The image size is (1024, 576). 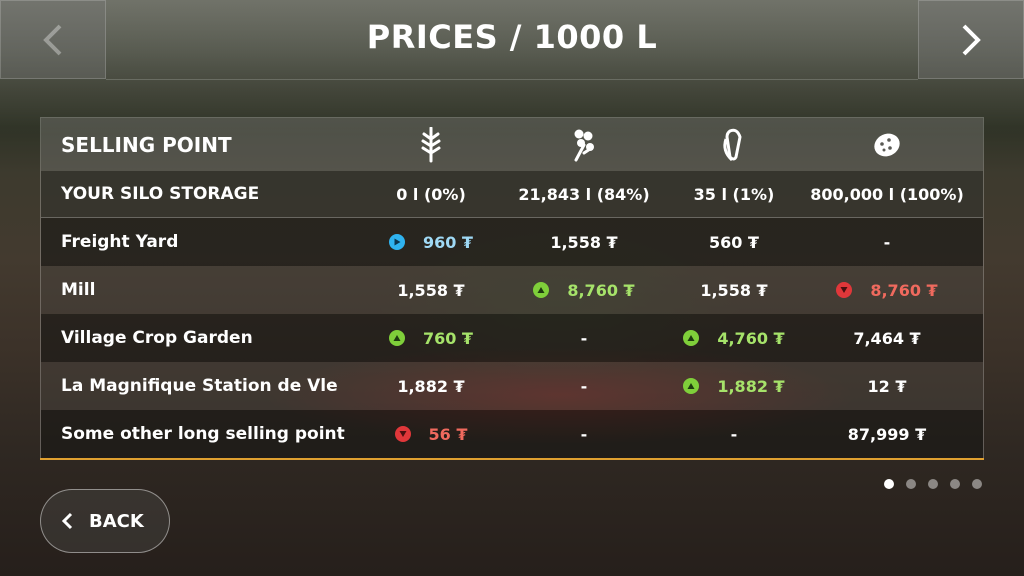 What do you see at coordinates (160, 194) in the screenshot?
I see `silo-storage-label: YOUR SILO STORAGE` at bounding box center [160, 194].